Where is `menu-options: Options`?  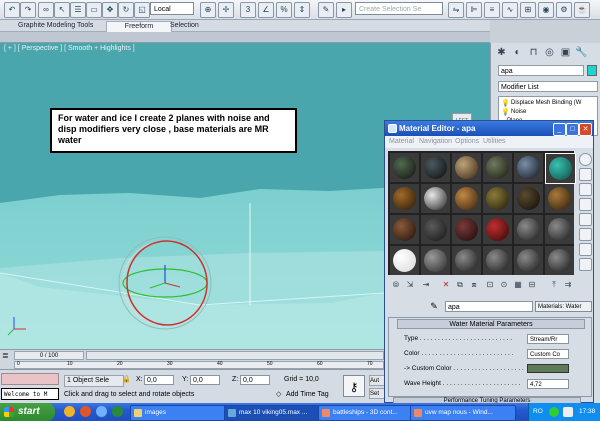
menu-options: Options is located at coordinates (467, 142).